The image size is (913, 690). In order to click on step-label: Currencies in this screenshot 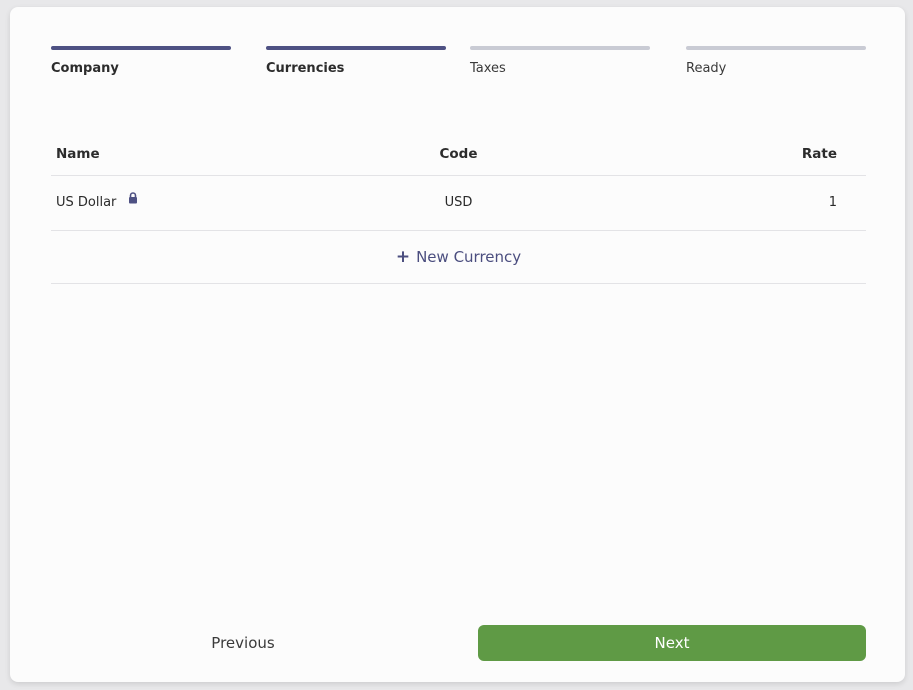, I will do `click(305, 68)`.